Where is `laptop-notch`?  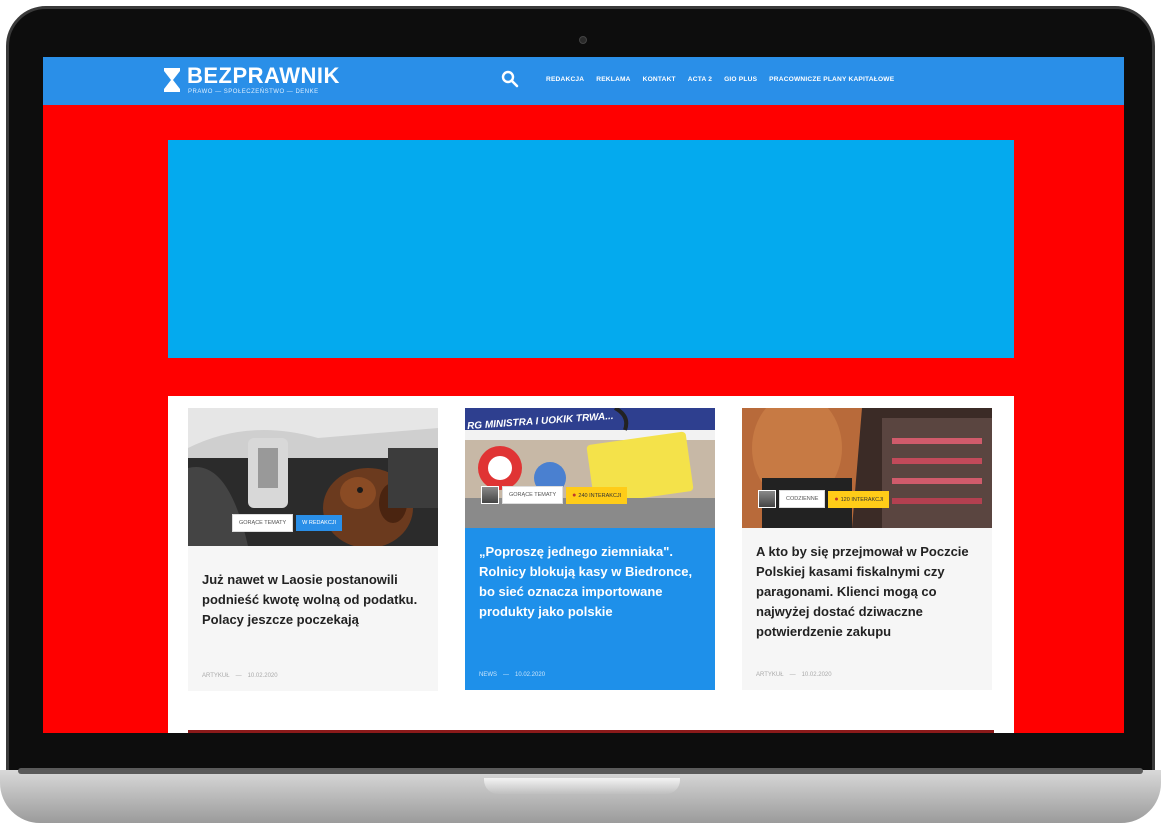 laptop-notch is located at coordinates (582, 786).